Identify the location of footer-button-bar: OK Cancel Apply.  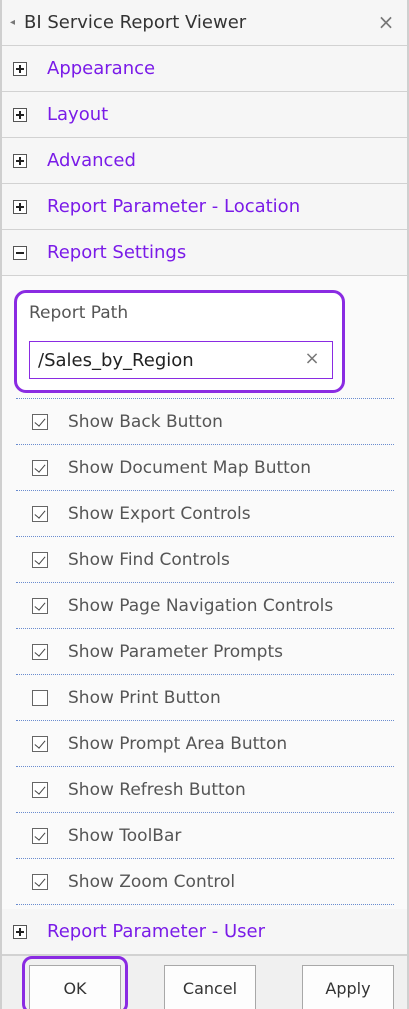
(204, 982).